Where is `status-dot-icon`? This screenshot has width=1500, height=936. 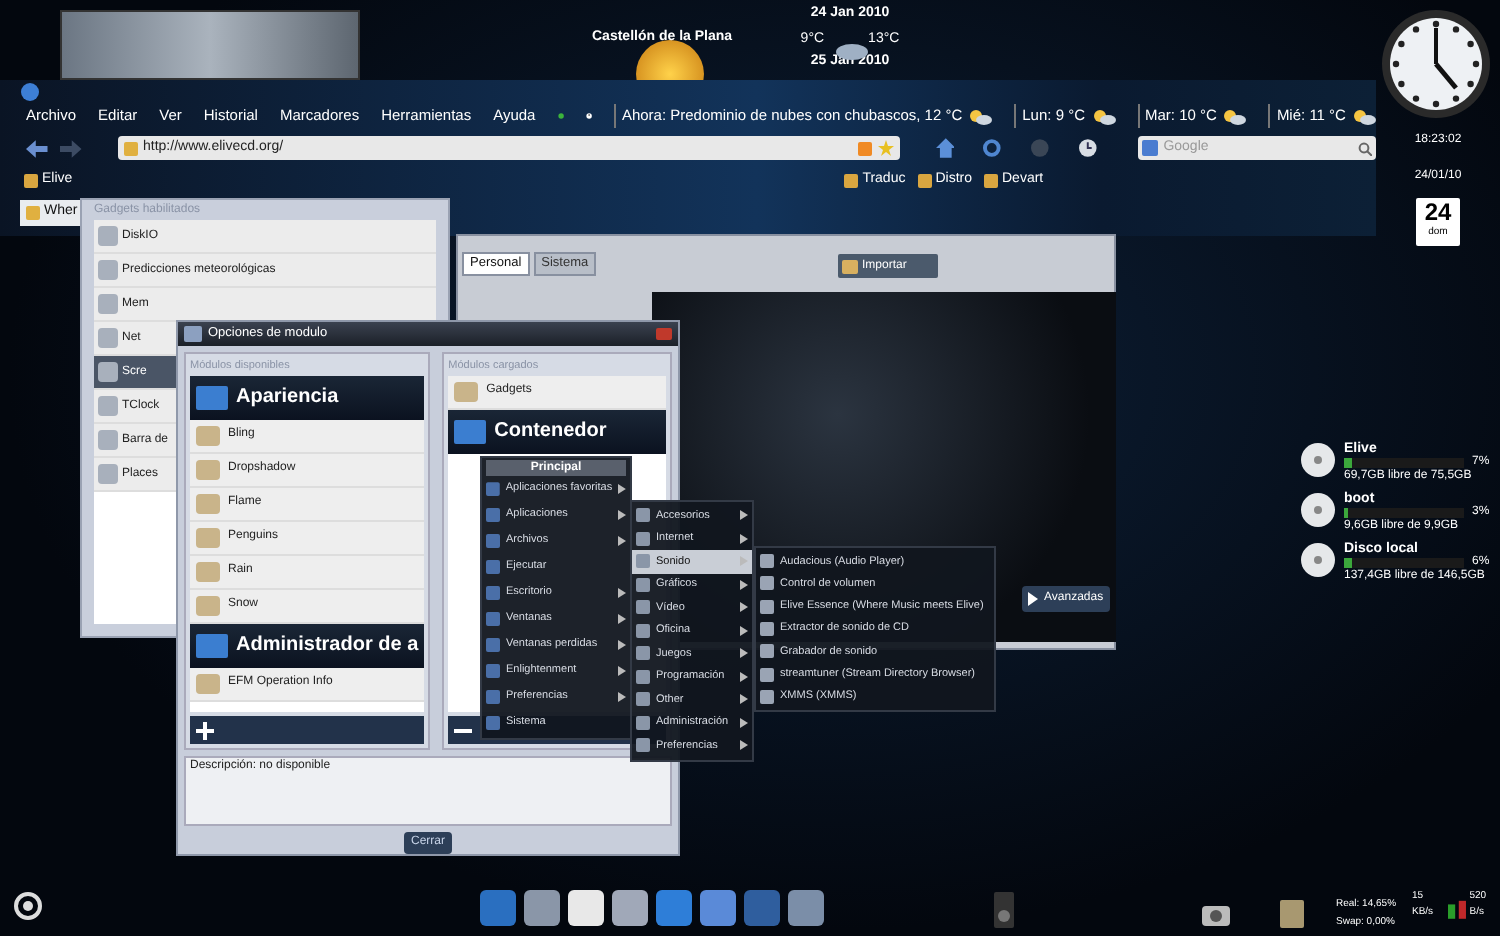 status-dot-icon is located at coordinates (560, 116).